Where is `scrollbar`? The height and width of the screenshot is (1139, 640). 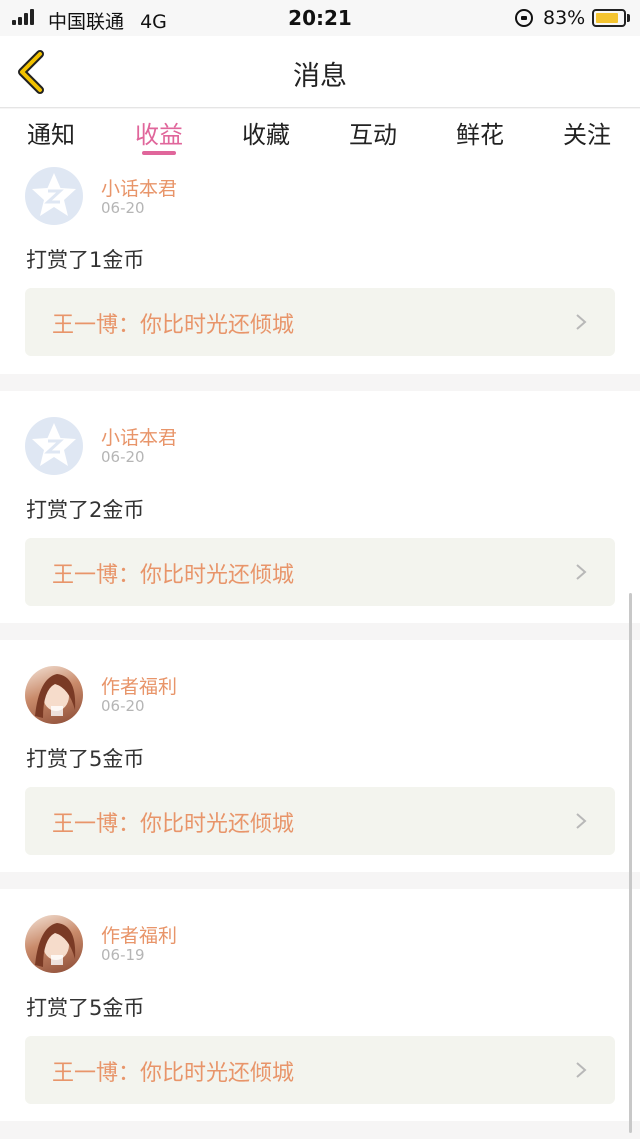 scrollbar is located at coordinates (630, 863).